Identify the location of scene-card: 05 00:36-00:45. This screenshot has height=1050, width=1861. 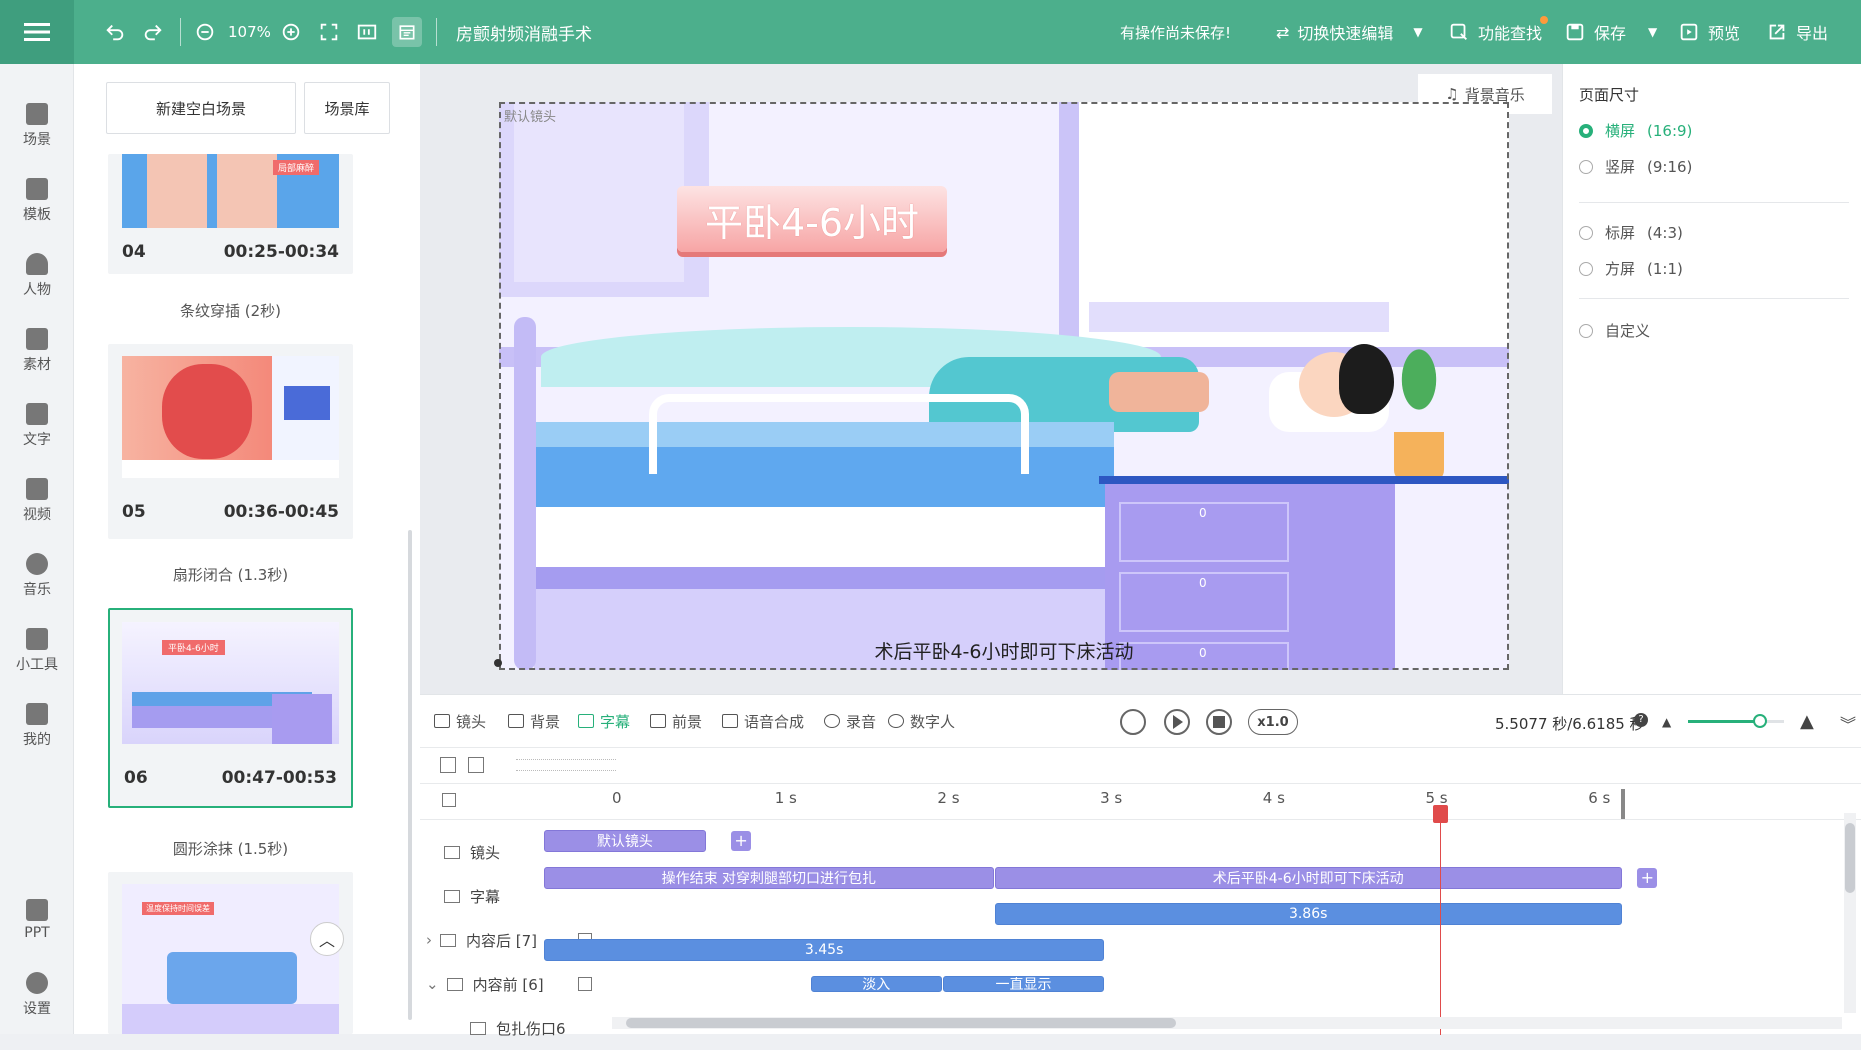
(230, 441).